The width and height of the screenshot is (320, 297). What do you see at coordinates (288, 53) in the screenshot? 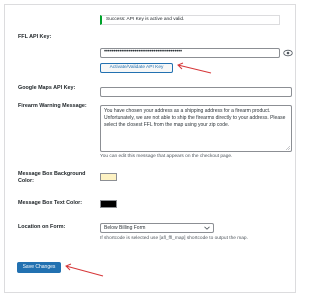
I see `eye-icon` at bounding box center [288, 53].